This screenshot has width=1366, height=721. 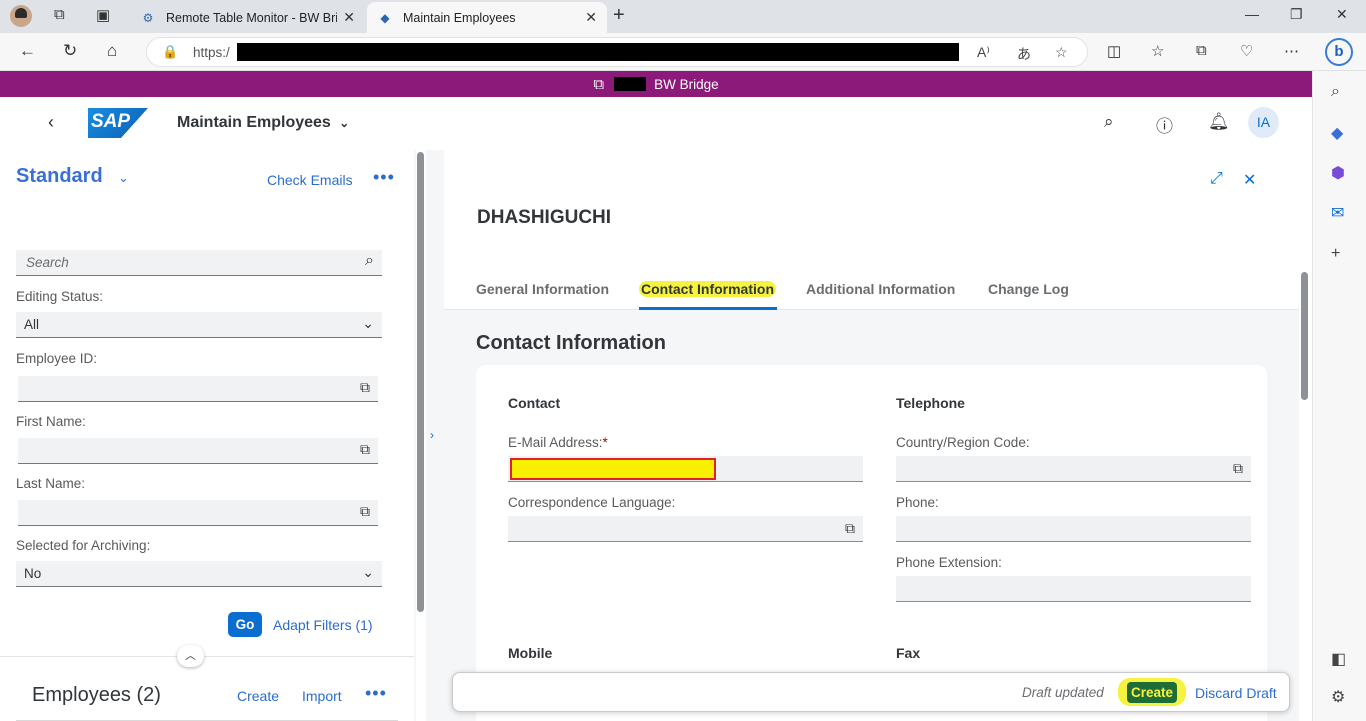 I want to click on favorites-icon: ☆, so click(x=1157, y=51).